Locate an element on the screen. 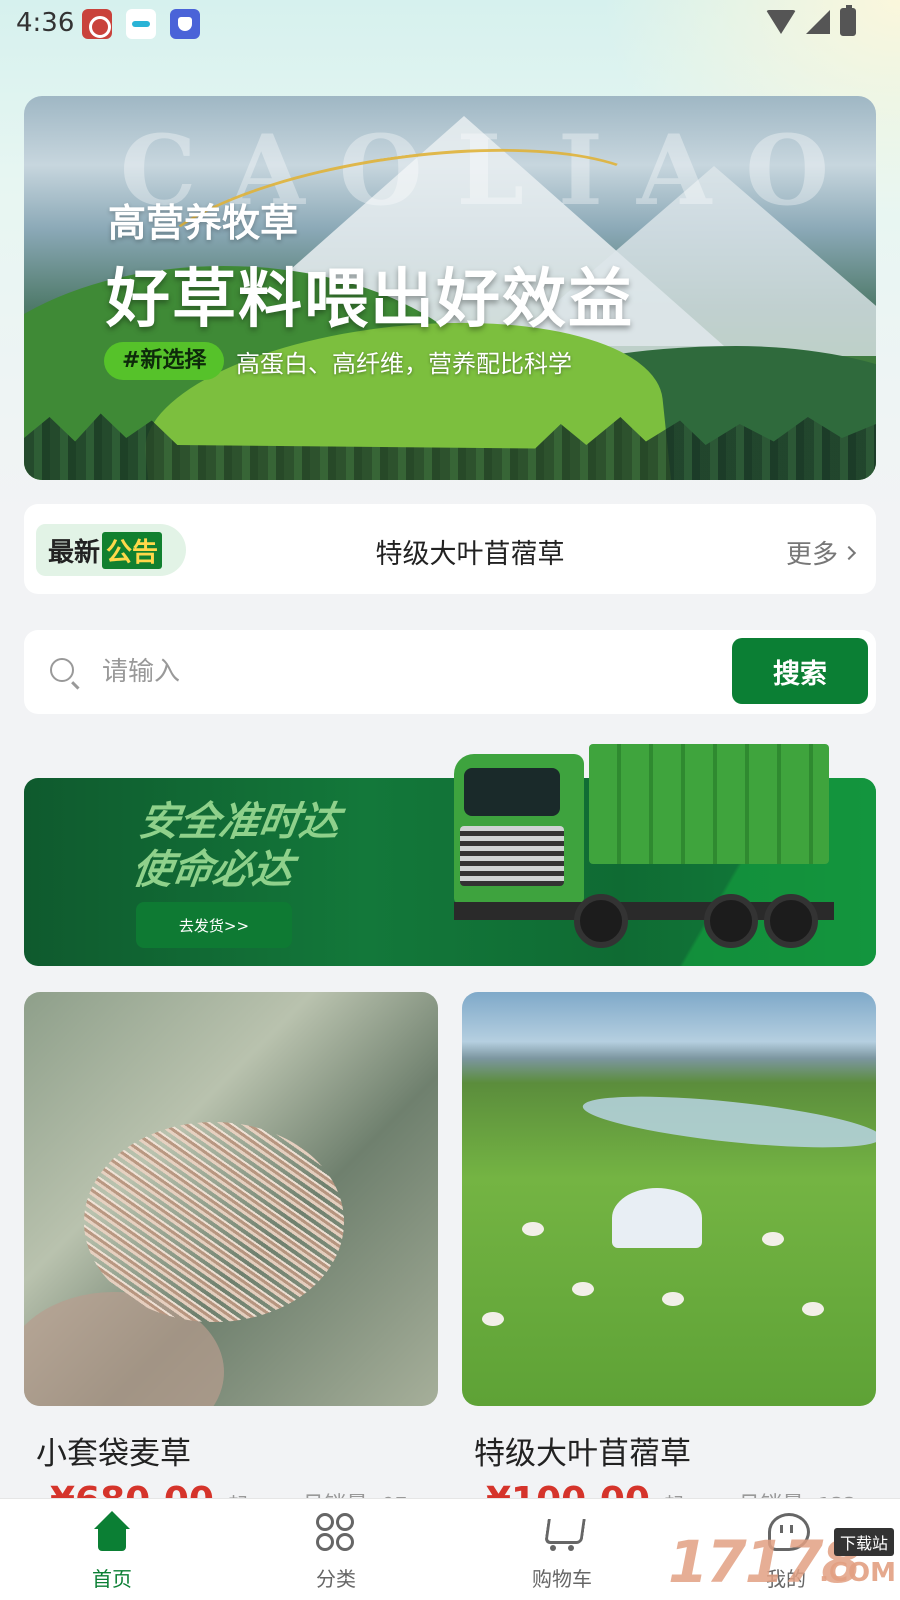 The image size is (900, 1600). bird-app-icon is located at coordinates (141, 24).